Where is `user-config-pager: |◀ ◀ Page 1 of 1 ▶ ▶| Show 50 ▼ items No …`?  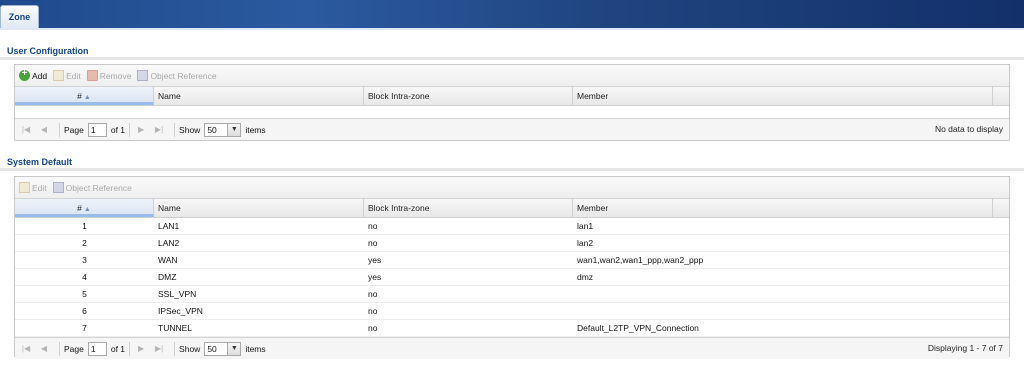
user-config-pager: |◀ ◀ Page 1 of 1 ▶ ▶| Show 50 ▼ items No … is located at coordinates (512, 129).